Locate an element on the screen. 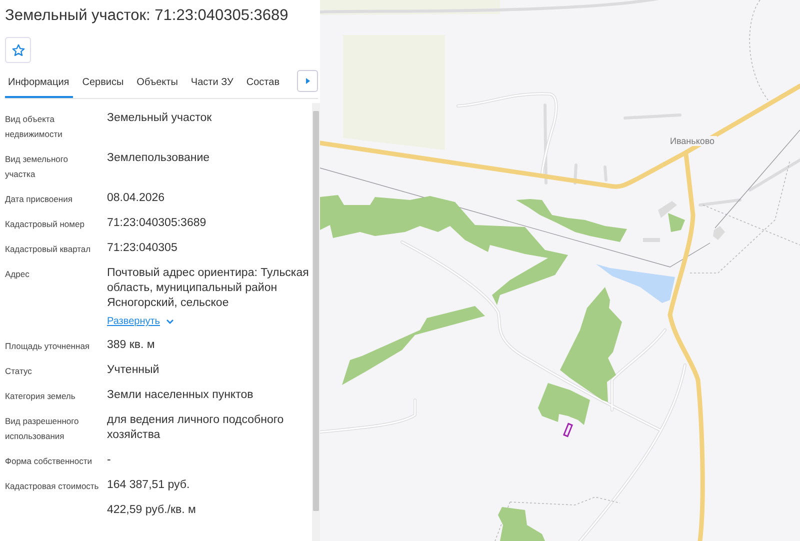 The height and width of the screenshot is (541, 800). field-label: Вид земельного участка is located at coordinates (37, 167).